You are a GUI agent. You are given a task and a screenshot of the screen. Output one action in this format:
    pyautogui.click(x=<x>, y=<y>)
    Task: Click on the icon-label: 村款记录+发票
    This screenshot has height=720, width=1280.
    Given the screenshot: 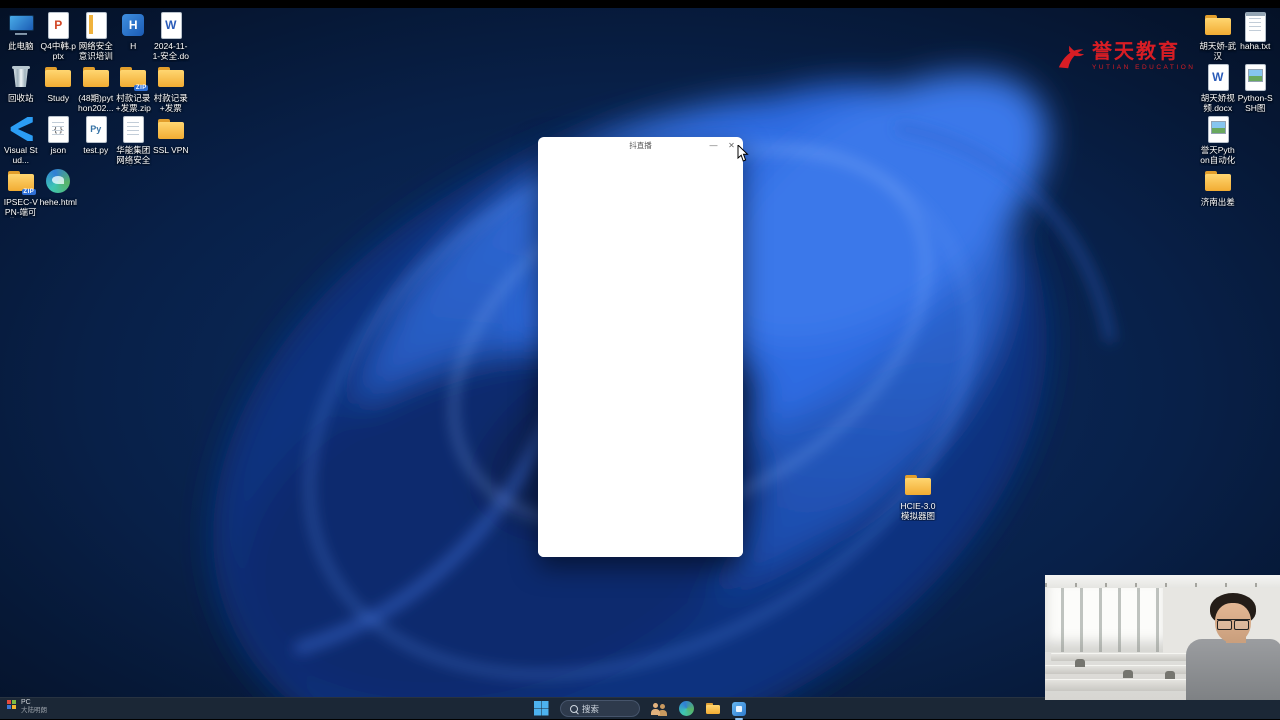 What is the action you would take?
    pyautogui.click(x=170, y=103)
    